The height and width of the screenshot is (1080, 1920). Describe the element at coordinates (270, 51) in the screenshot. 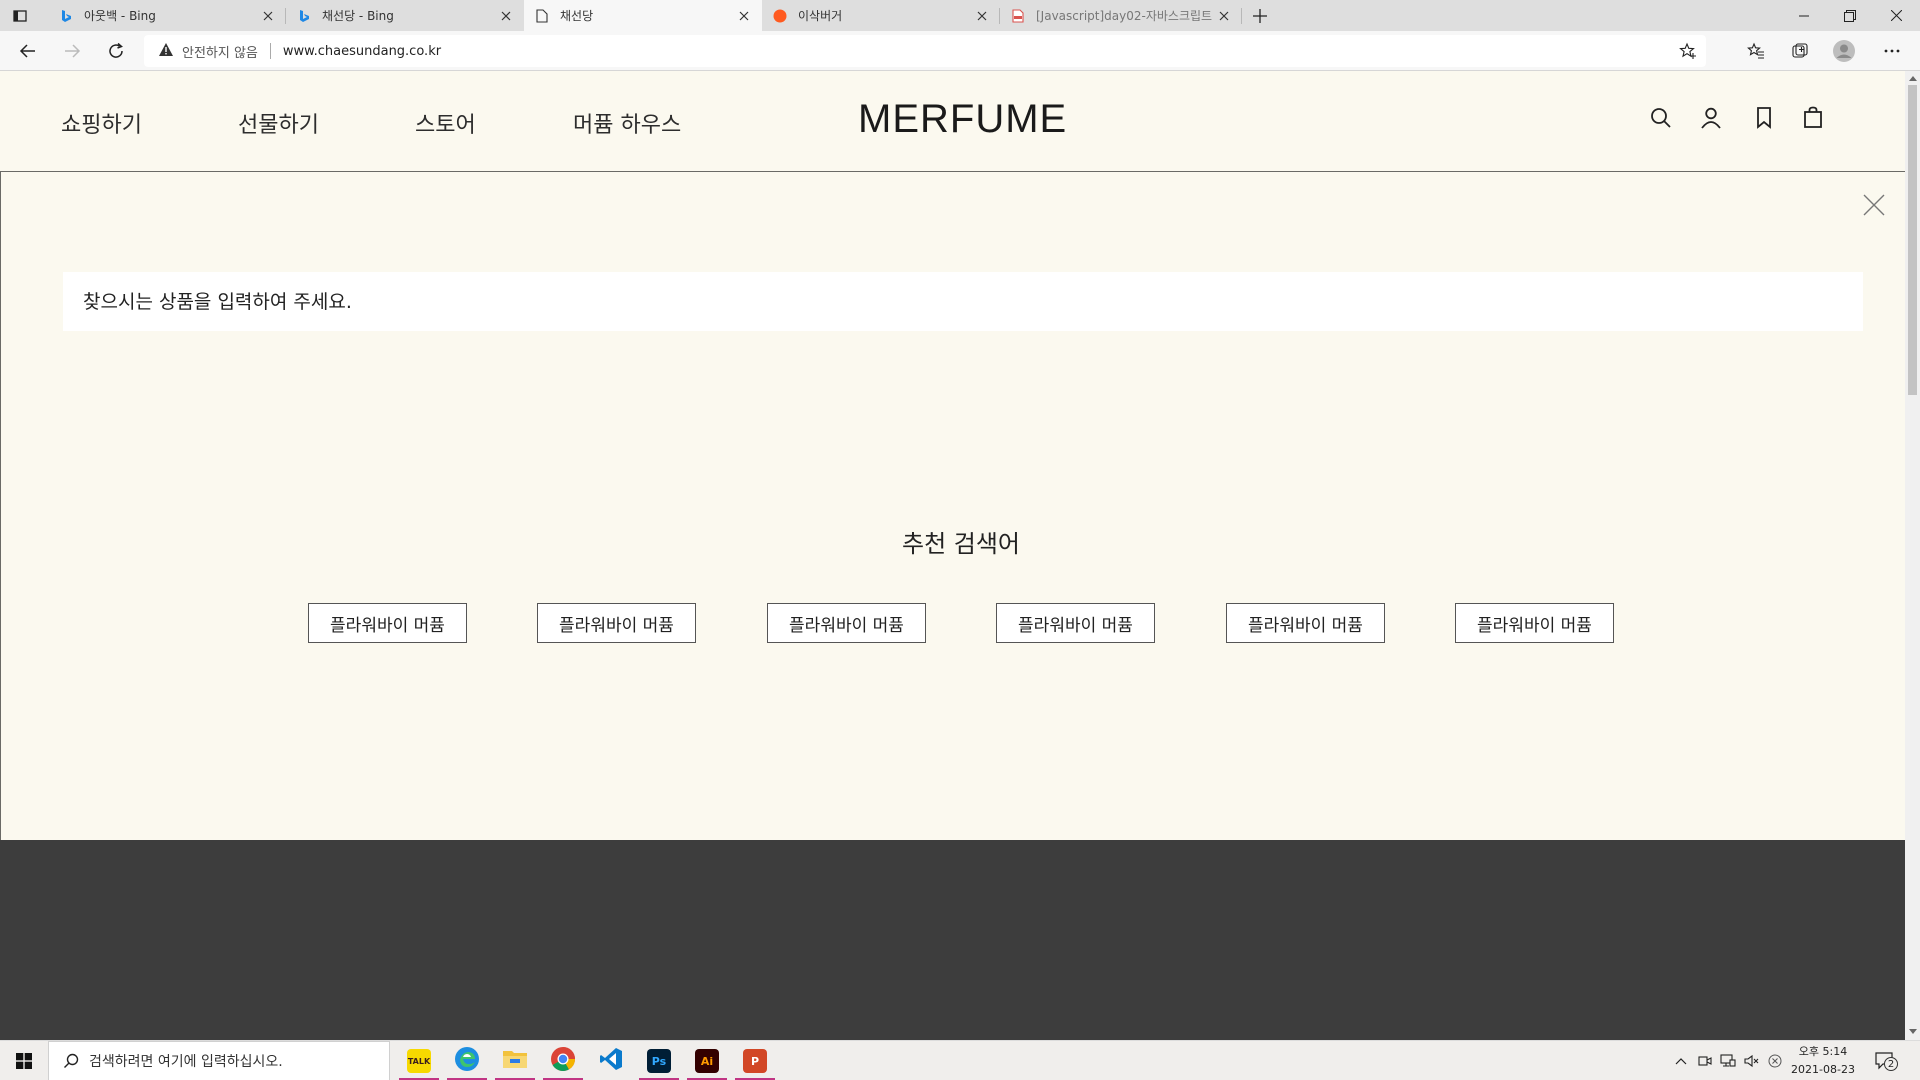

I see `address-divider` at that location.